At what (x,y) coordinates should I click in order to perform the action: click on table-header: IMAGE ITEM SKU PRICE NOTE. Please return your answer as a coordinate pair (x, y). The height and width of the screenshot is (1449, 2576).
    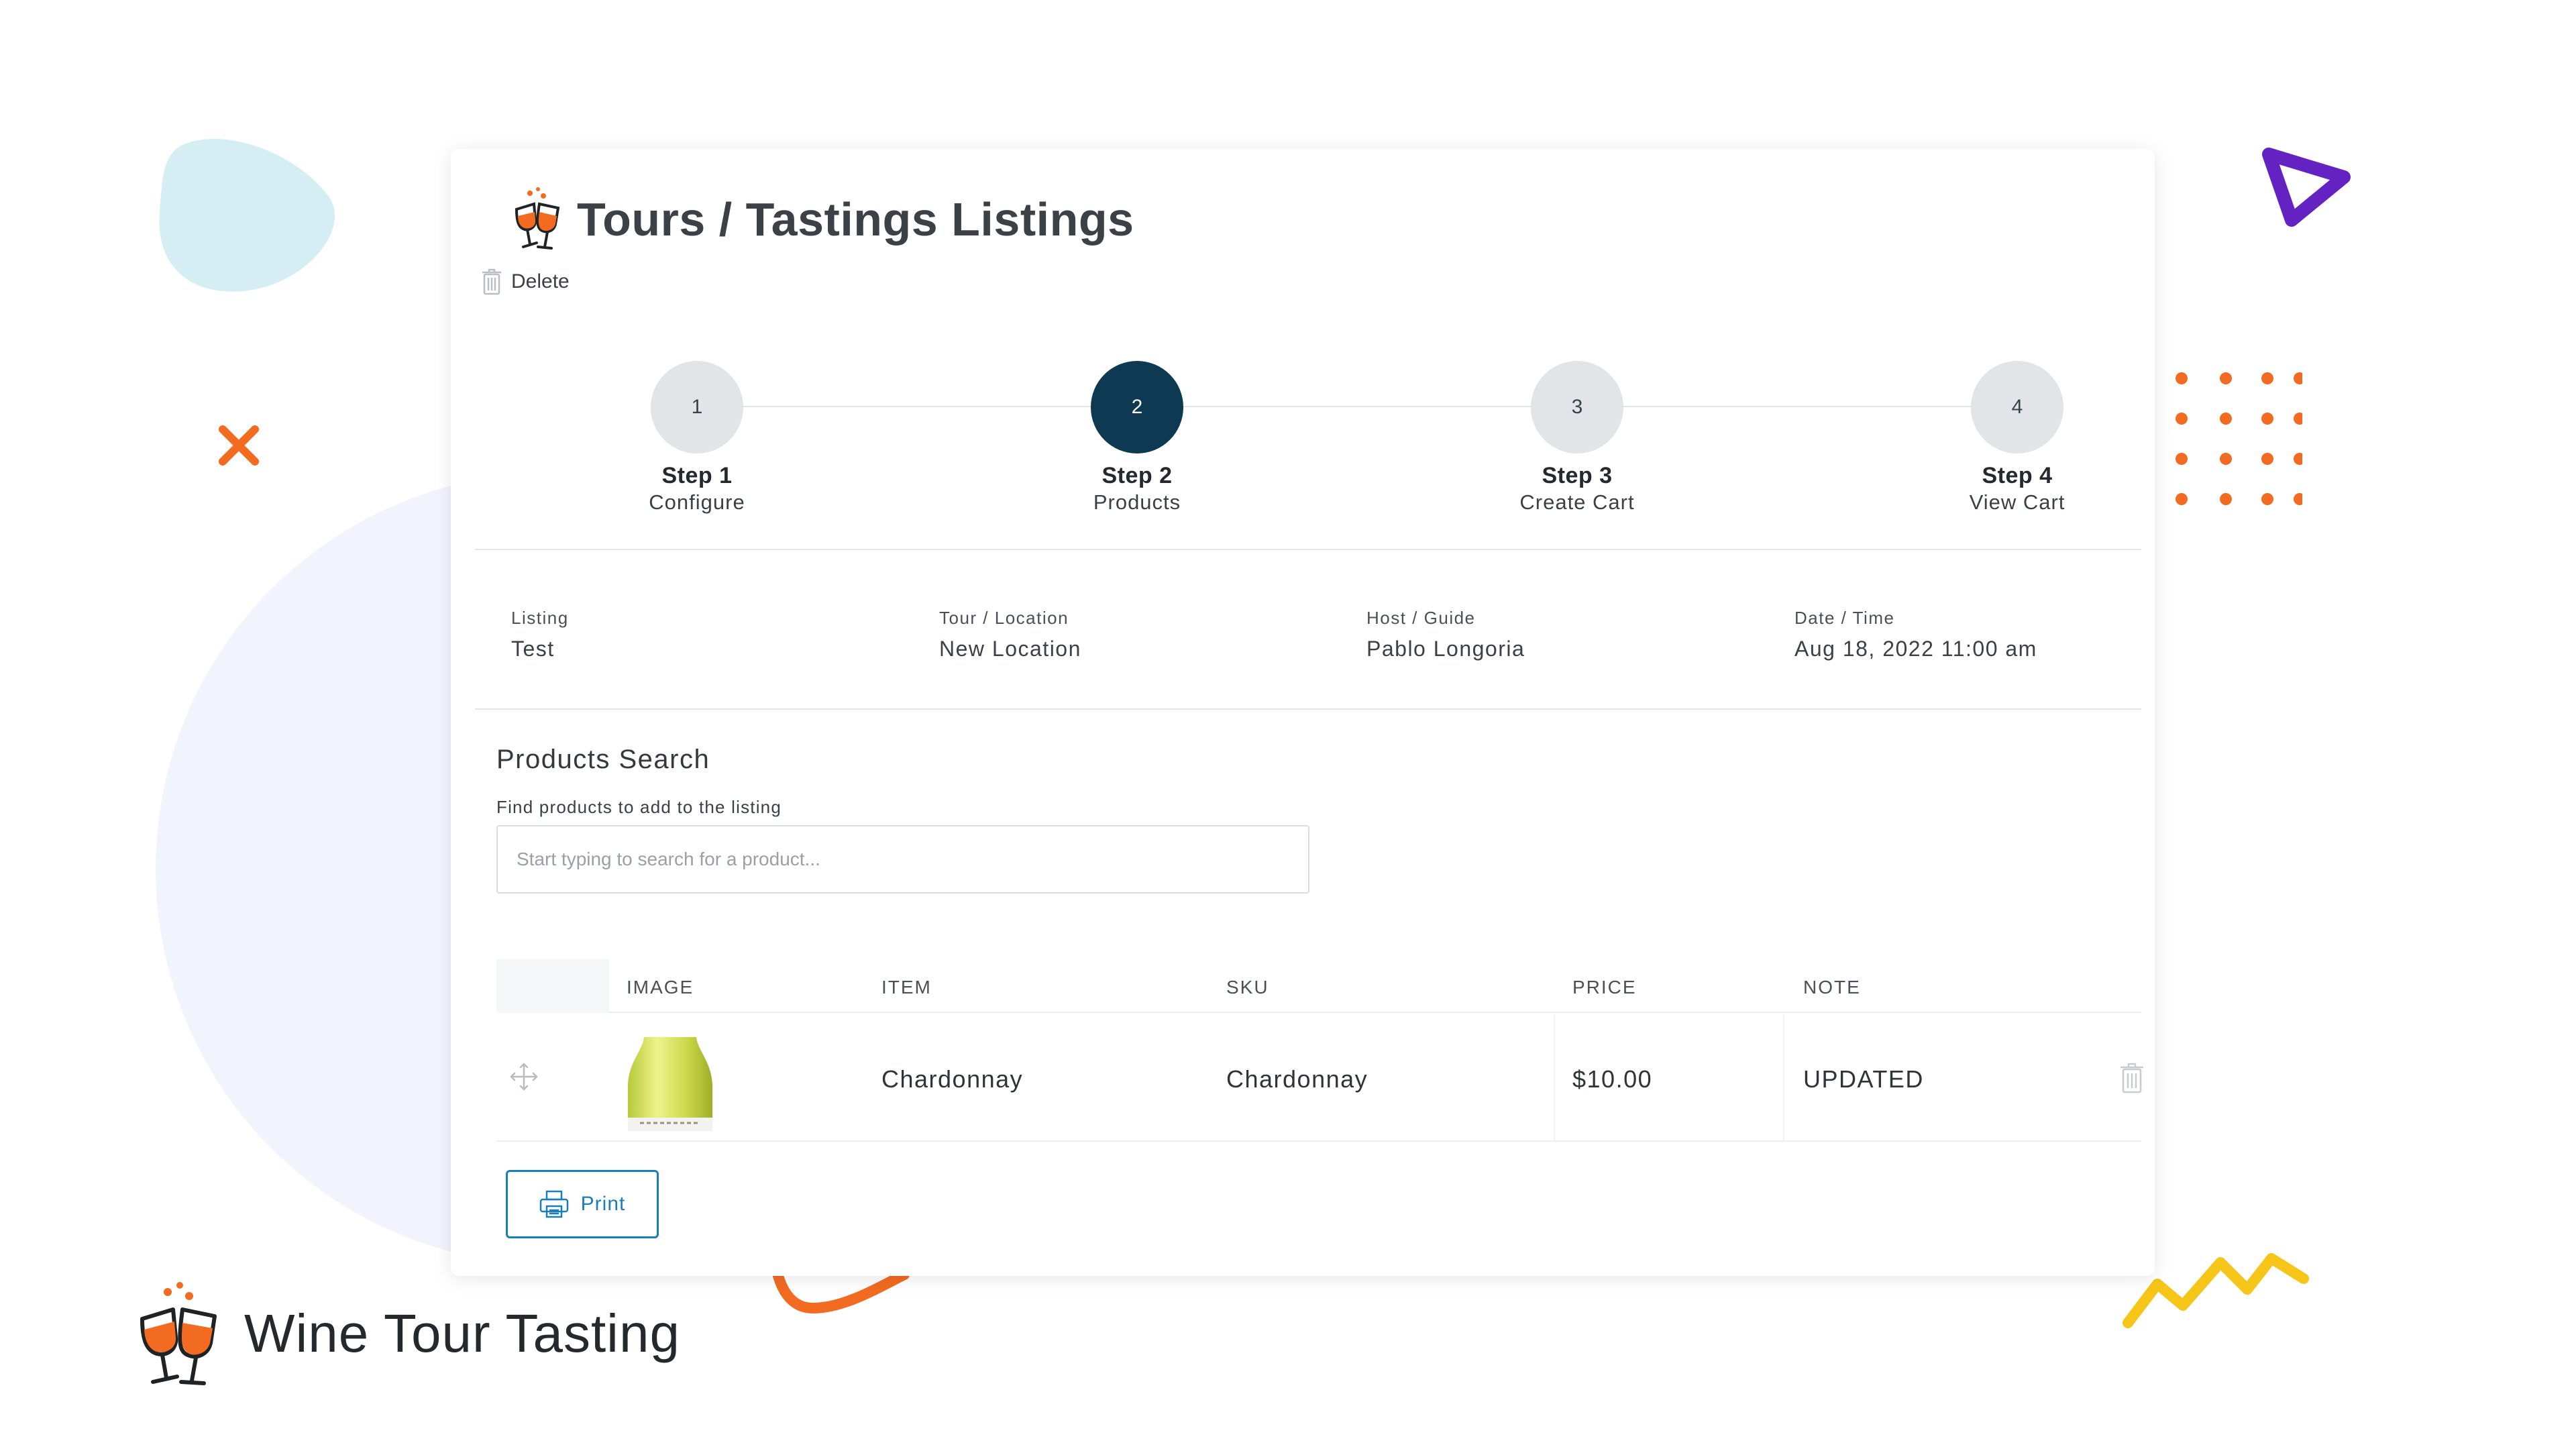
    Looking at the image, I should click on (1318, 986).